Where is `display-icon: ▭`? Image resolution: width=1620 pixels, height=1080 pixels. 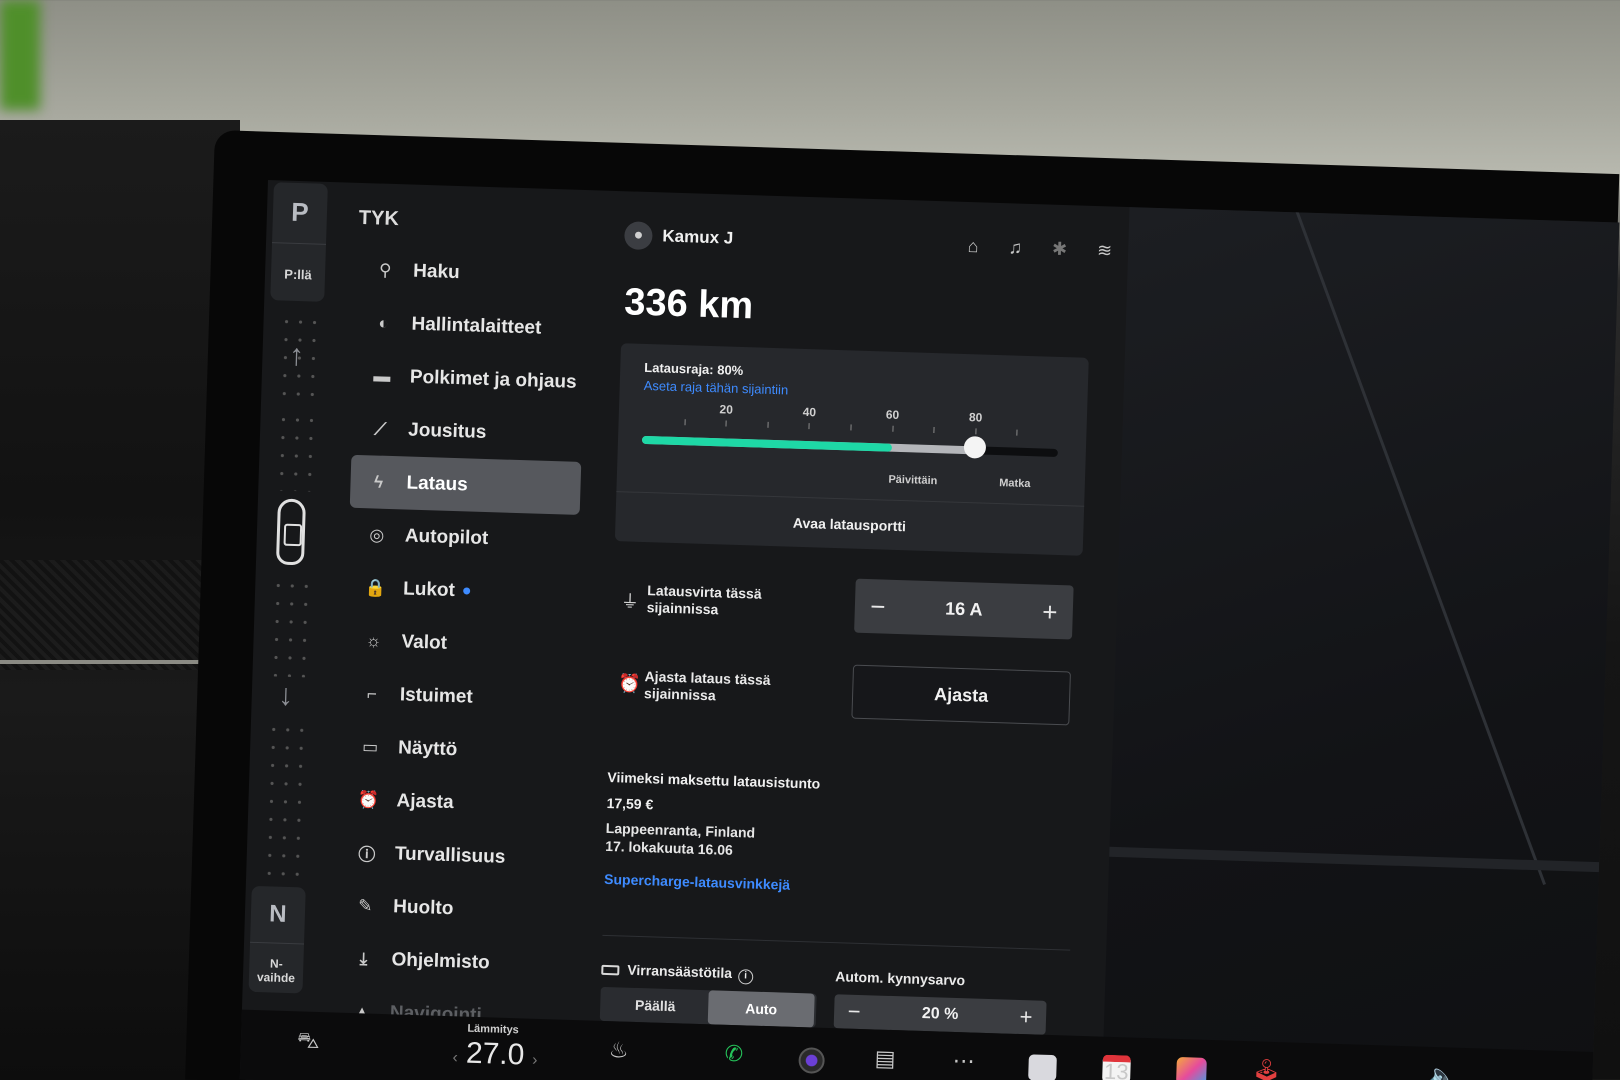 display-icon: ▭ is located at coordinates (370, 746).